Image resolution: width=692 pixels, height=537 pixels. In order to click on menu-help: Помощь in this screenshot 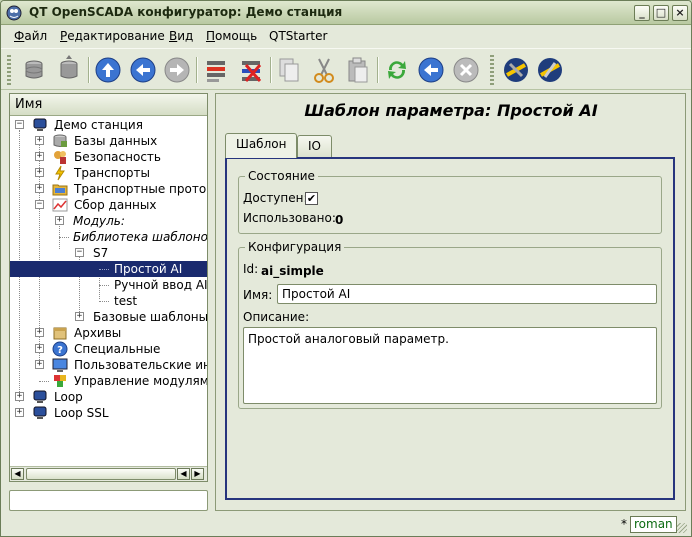, I will do `click(231, 36)`.